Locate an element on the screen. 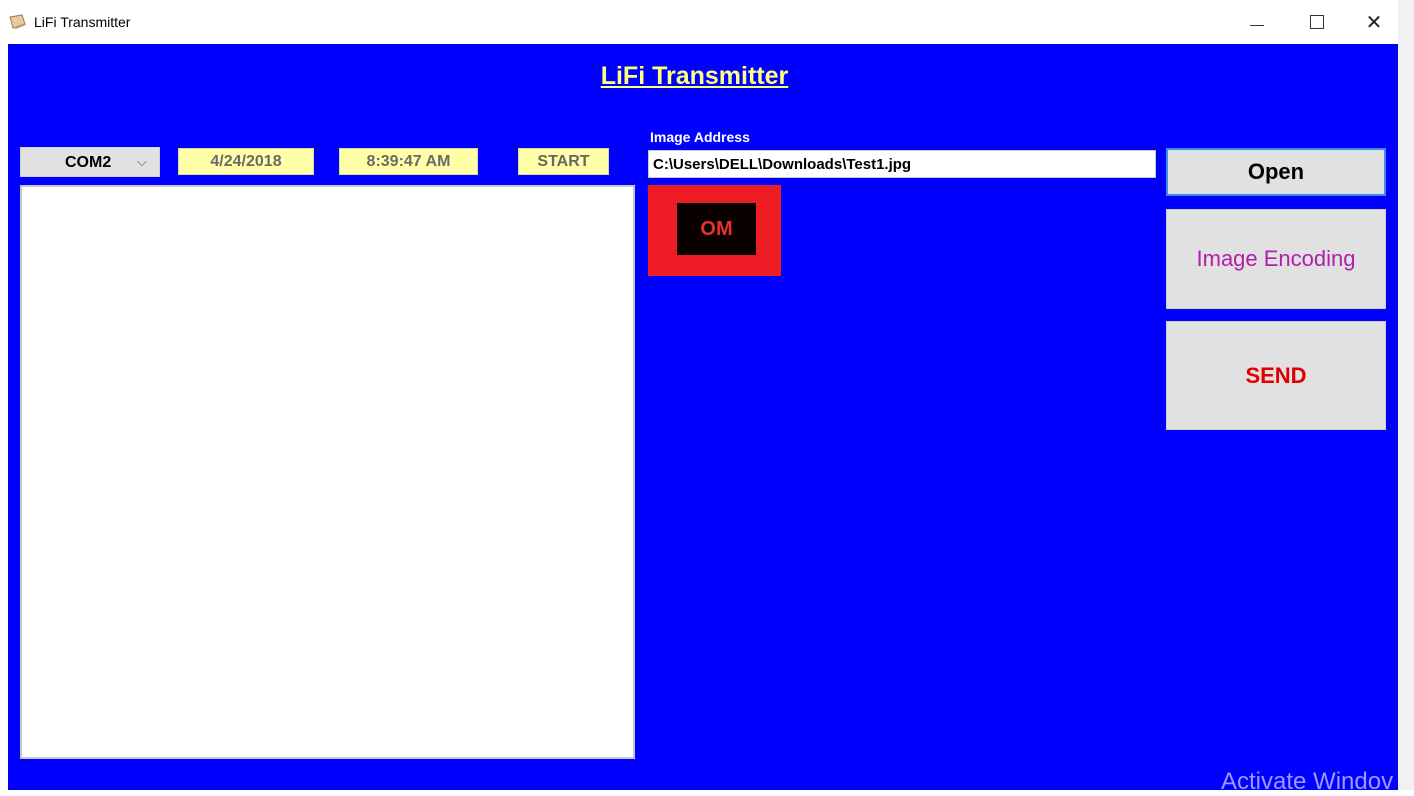 The height and width of the screenshot is (796, 1414). image-address-input is located at coordinates (902, 164).